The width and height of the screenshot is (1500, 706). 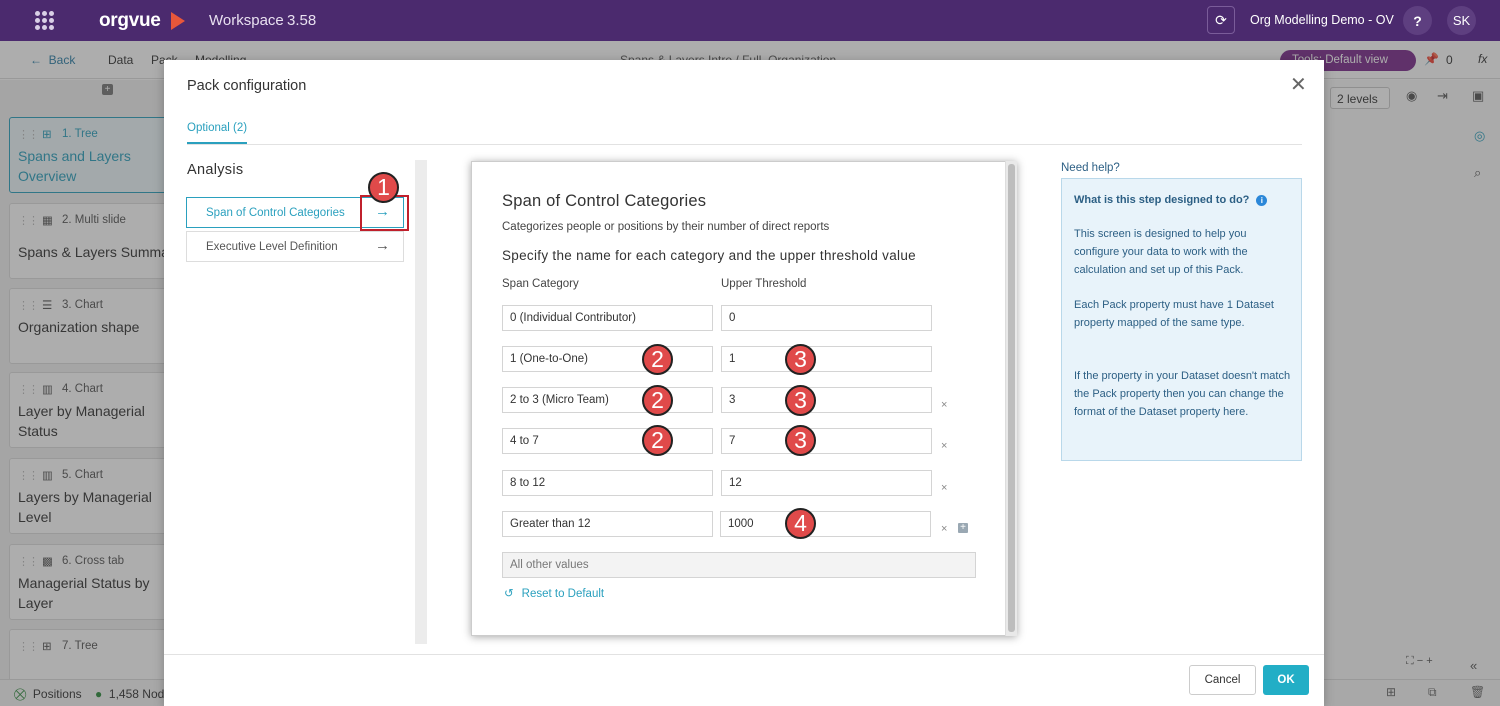 I want to click on close-icon: ✕, so click(x=1298, y=85).